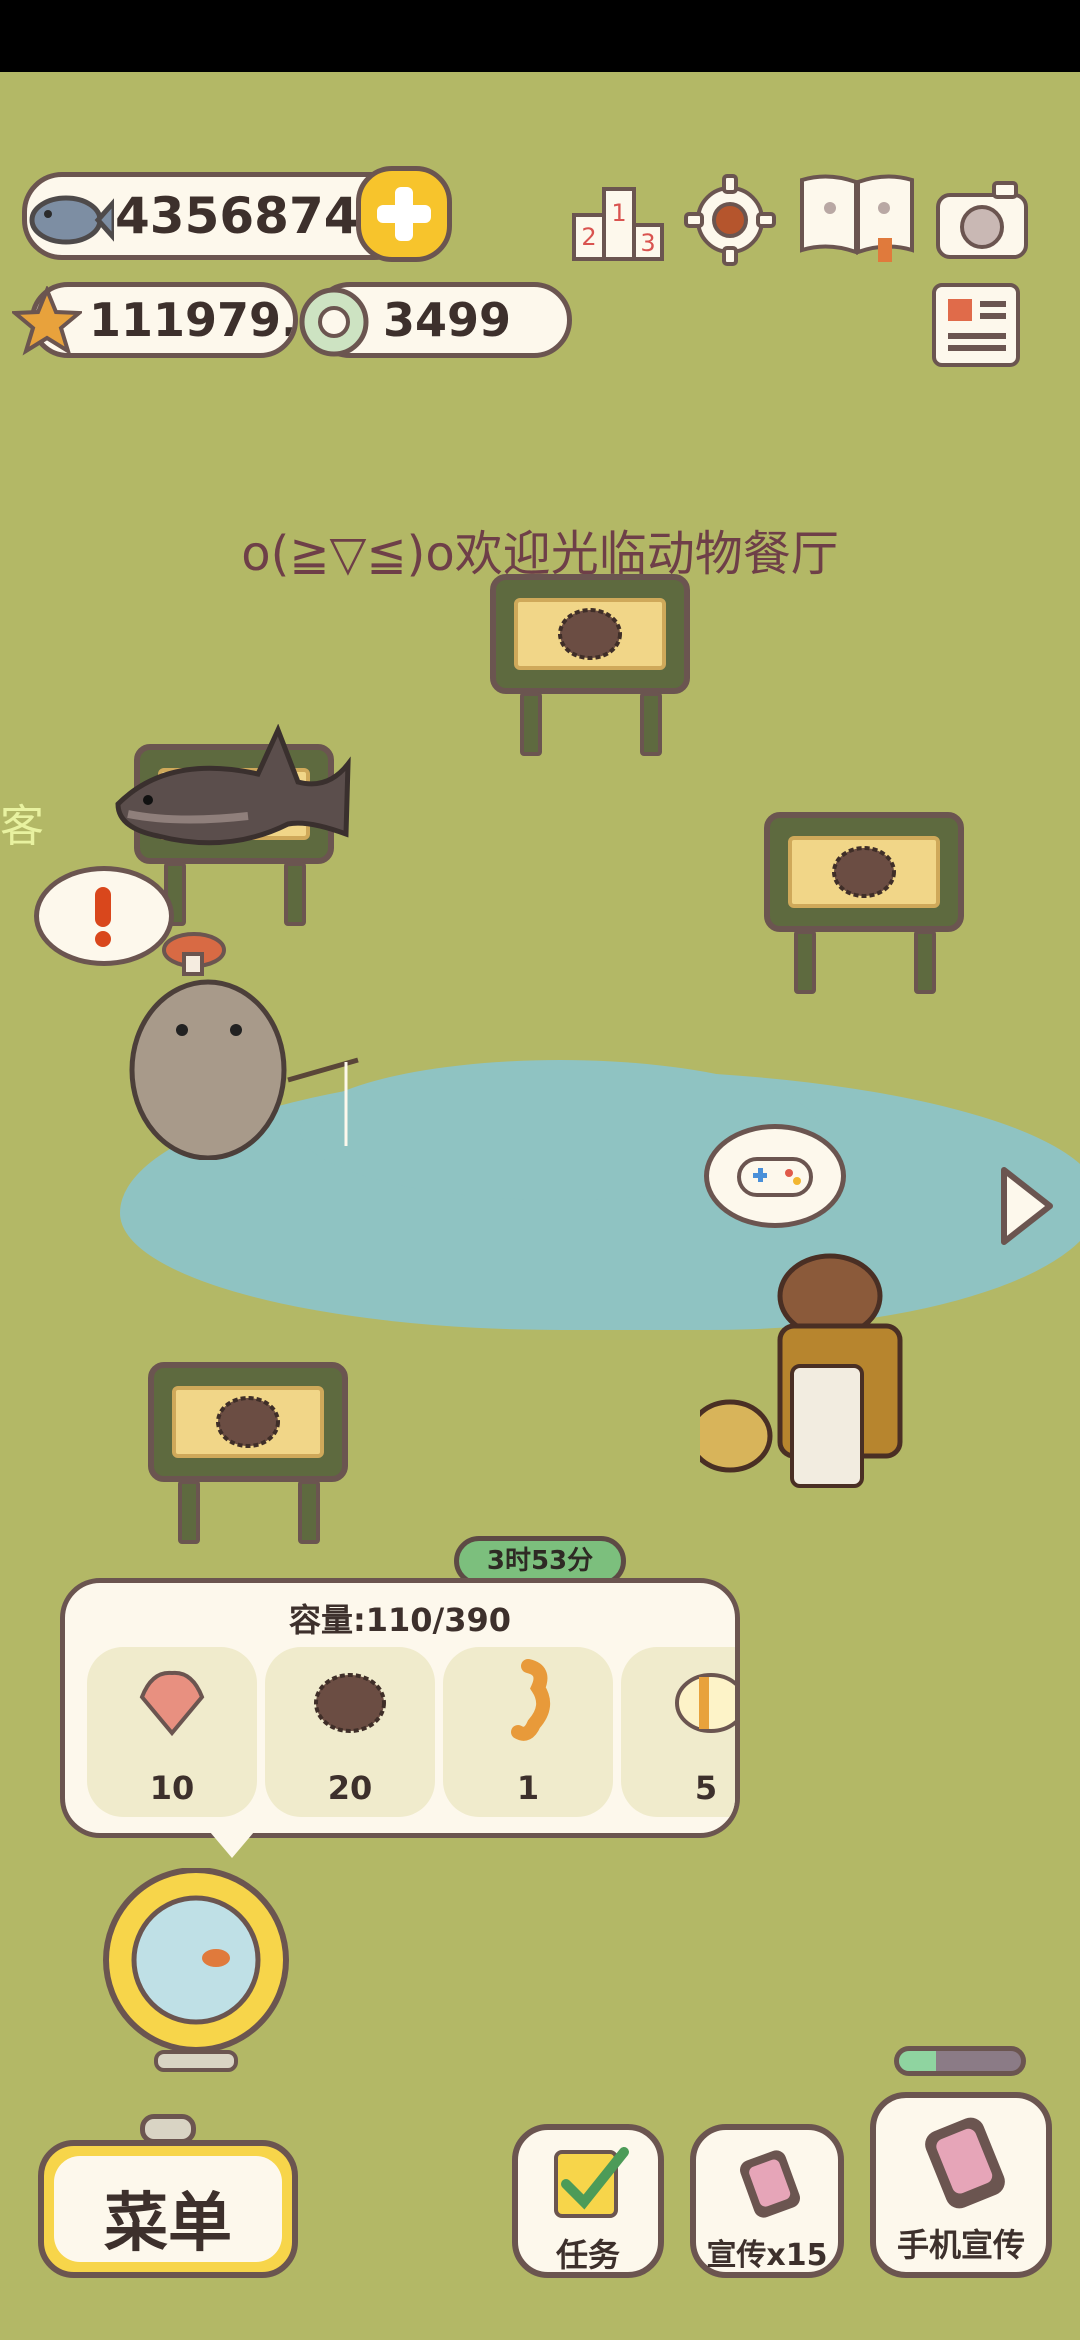  I want to click on menu-hanger, so click(168, 2129).